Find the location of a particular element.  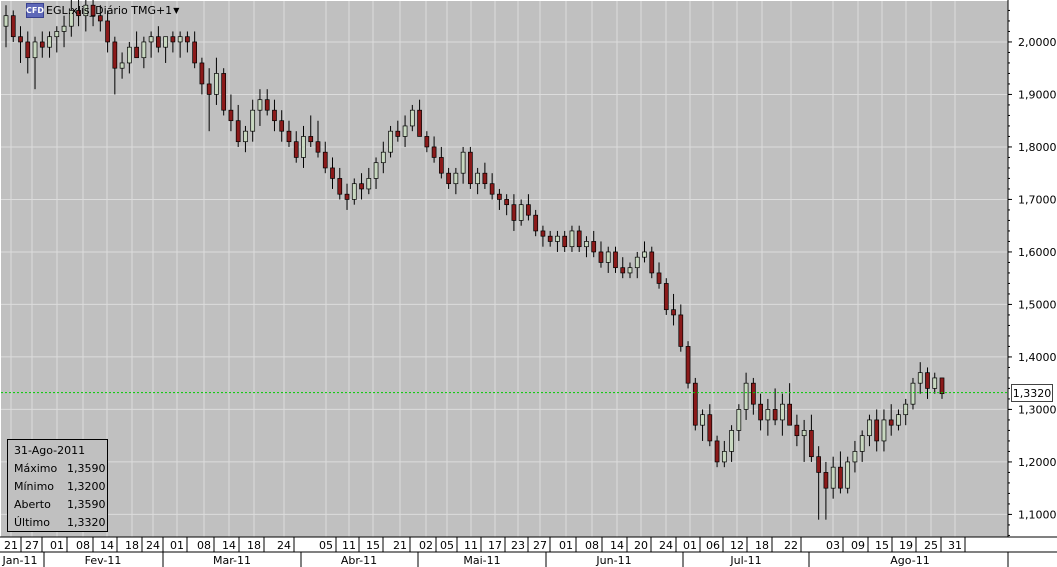

month-label: Mai-11 is located at coordinates (481, 560).